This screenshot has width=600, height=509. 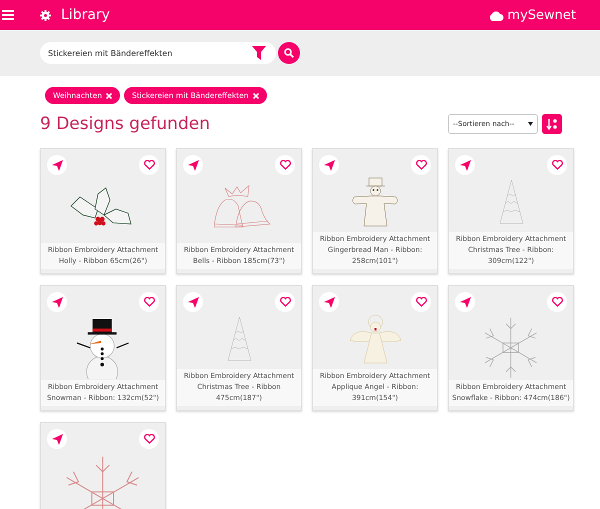 I want to click on menu-icon, so click(x=8, y=15).